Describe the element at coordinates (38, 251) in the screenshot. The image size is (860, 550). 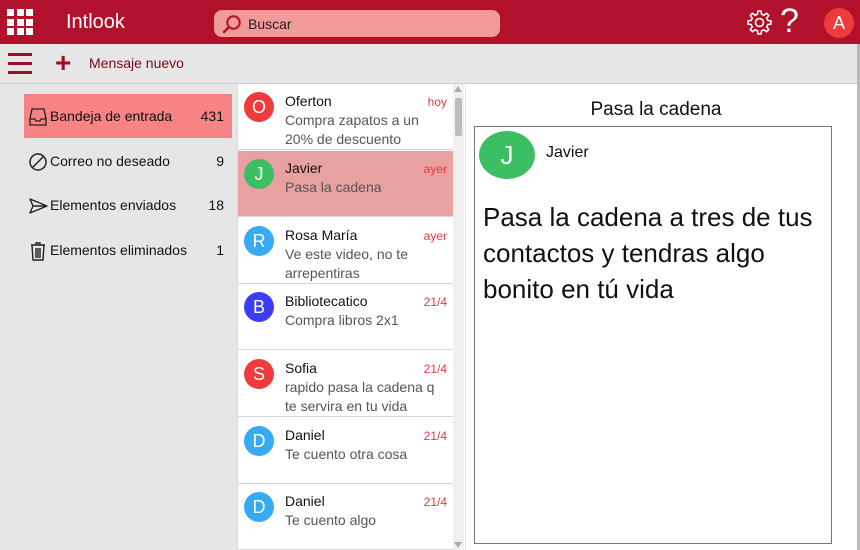
I see `trash-icon` at that location.